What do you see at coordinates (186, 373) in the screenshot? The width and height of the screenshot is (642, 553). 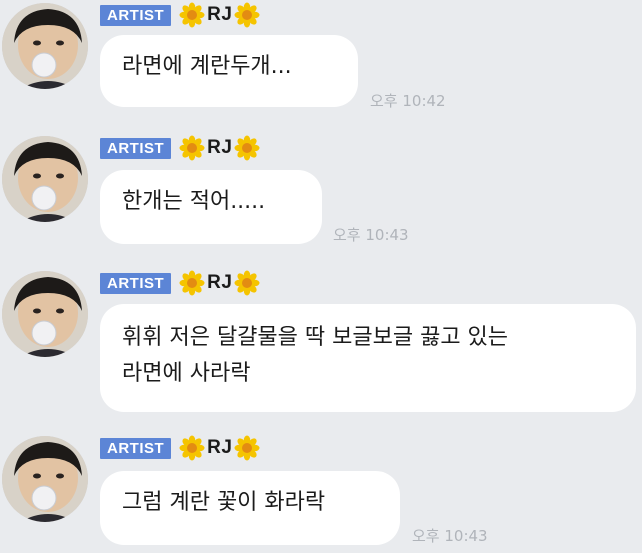 I see `message-text-line: 라면에 사라락` at bounding box center [186, 373].